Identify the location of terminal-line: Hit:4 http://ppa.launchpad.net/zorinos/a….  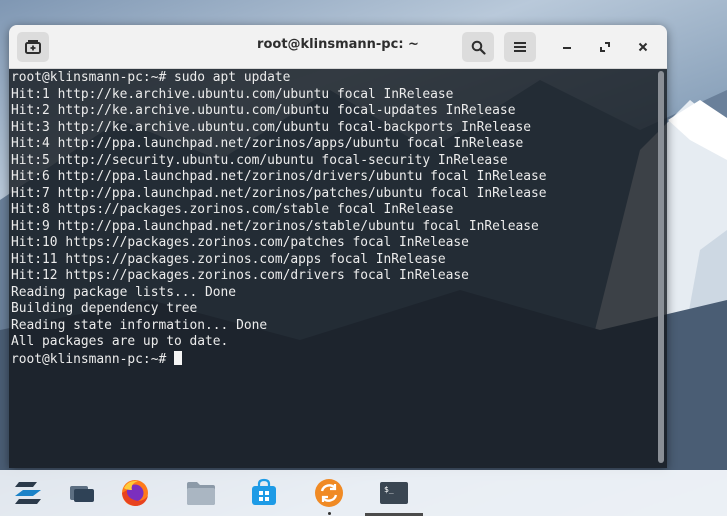
(267, 143).